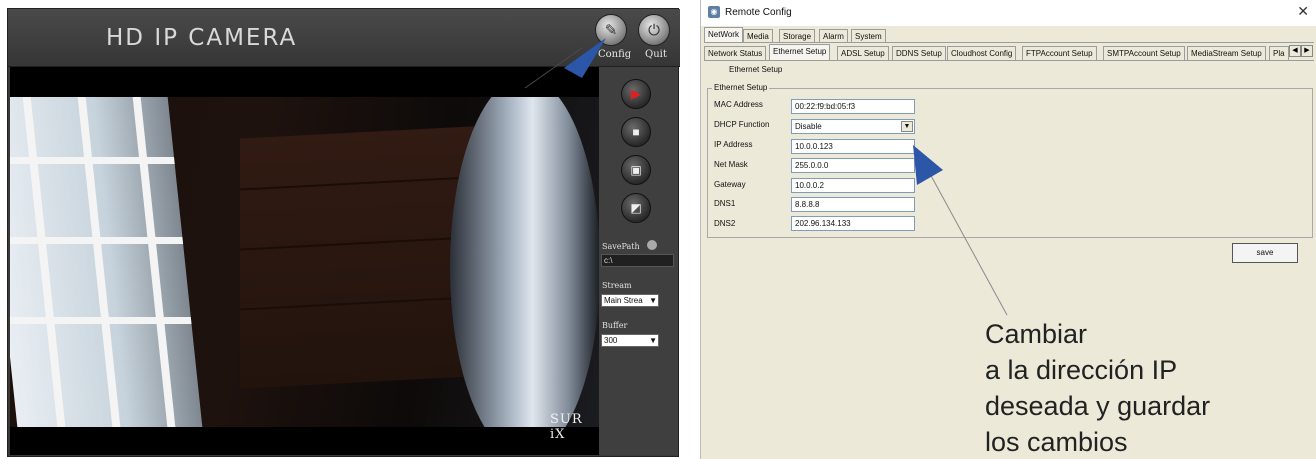 The image size is (1316, 459). What do you see at coordinates (735, 53) in the screenshot?
I see `tab-network-status: Network Status` at bounding box center [735, 53].